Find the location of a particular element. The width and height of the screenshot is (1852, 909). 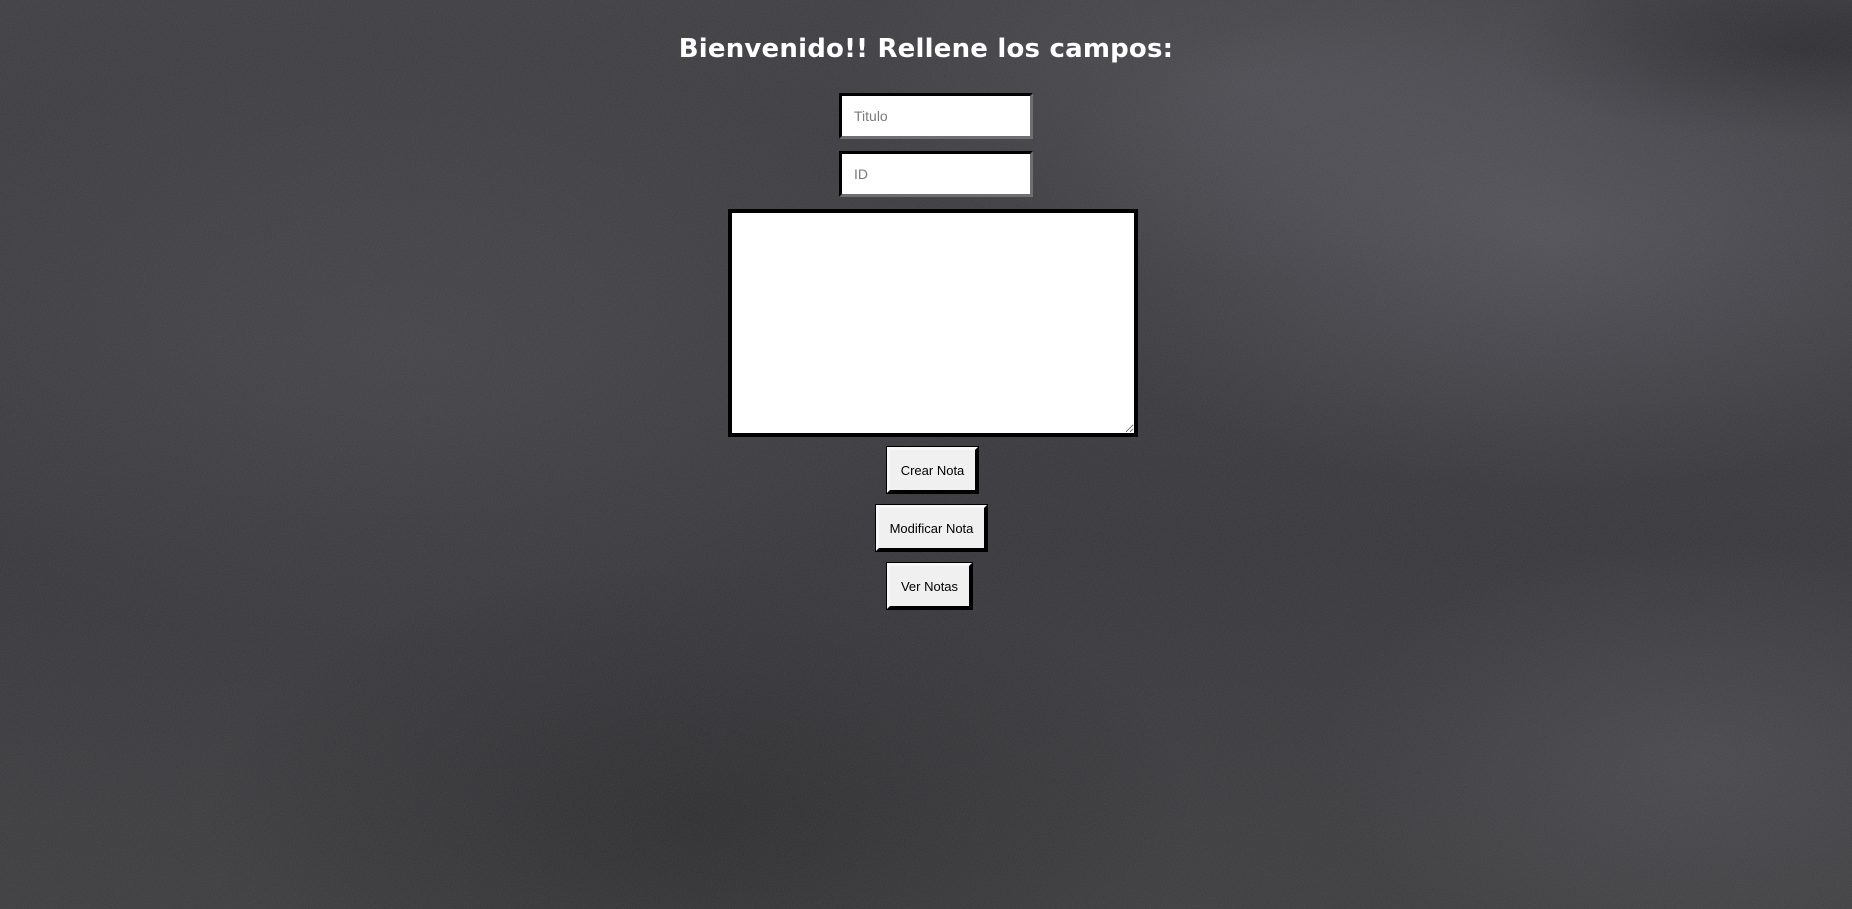

note-content-textarea is located at coordinates (933, 323).